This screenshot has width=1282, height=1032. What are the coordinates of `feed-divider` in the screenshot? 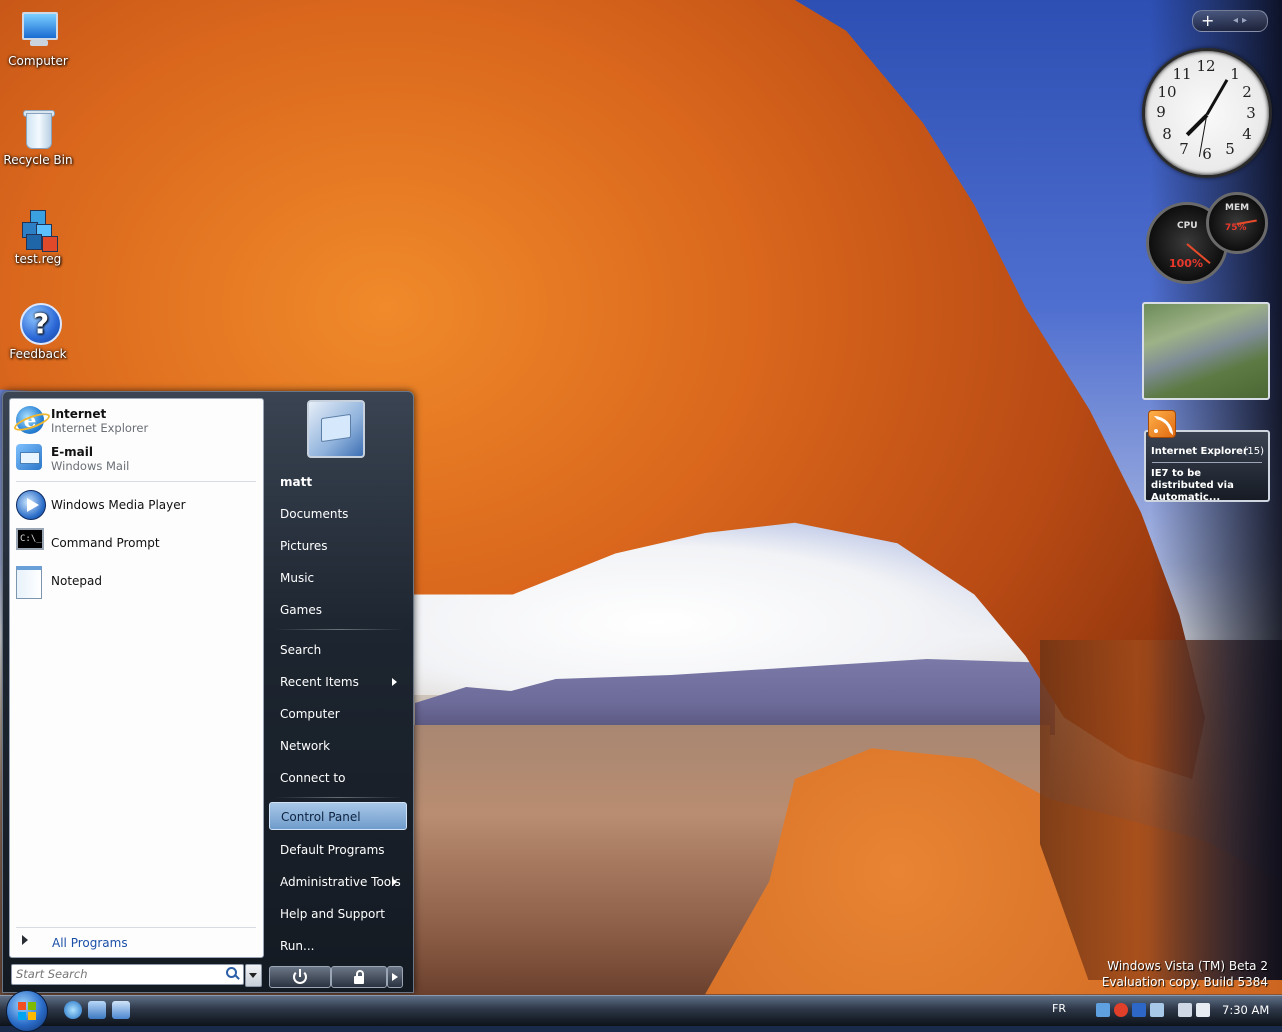 It's located at (1207, 462).